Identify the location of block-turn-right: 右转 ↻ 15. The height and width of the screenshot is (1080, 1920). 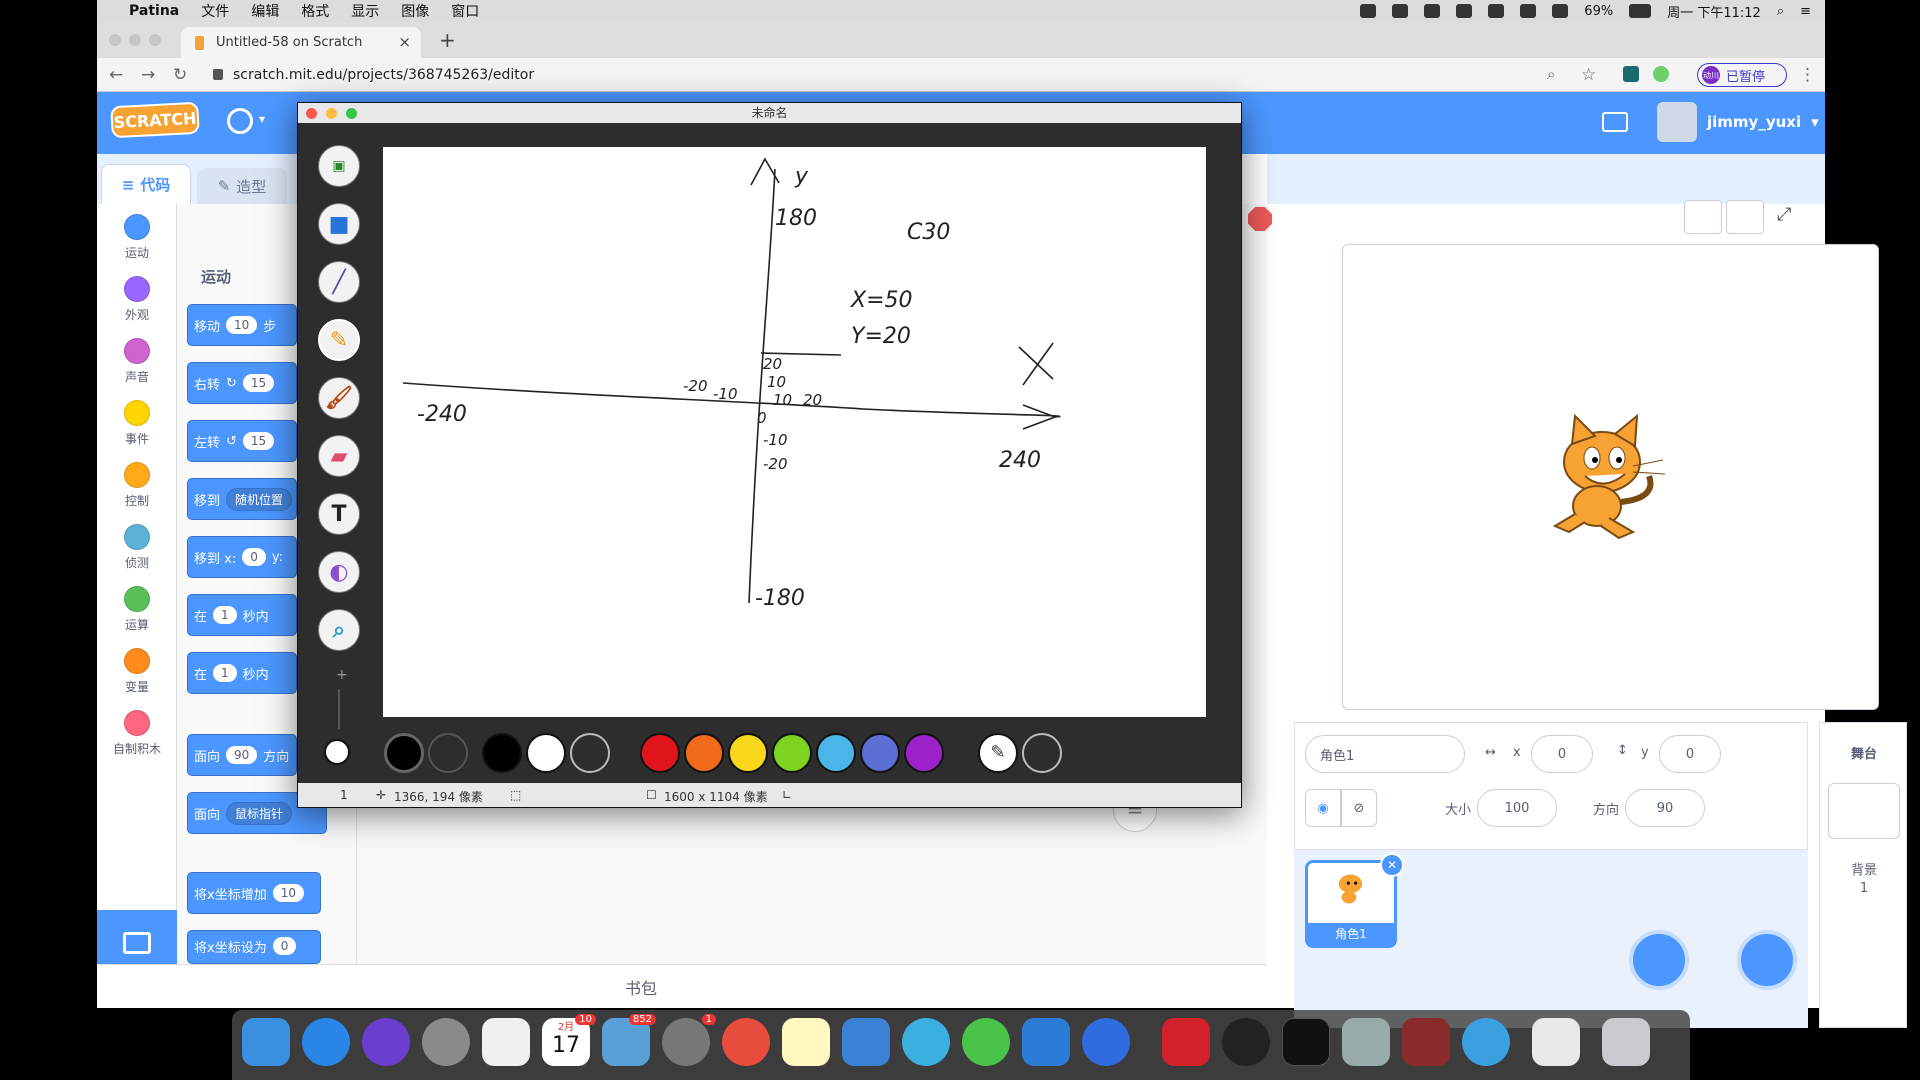
(242, 383).